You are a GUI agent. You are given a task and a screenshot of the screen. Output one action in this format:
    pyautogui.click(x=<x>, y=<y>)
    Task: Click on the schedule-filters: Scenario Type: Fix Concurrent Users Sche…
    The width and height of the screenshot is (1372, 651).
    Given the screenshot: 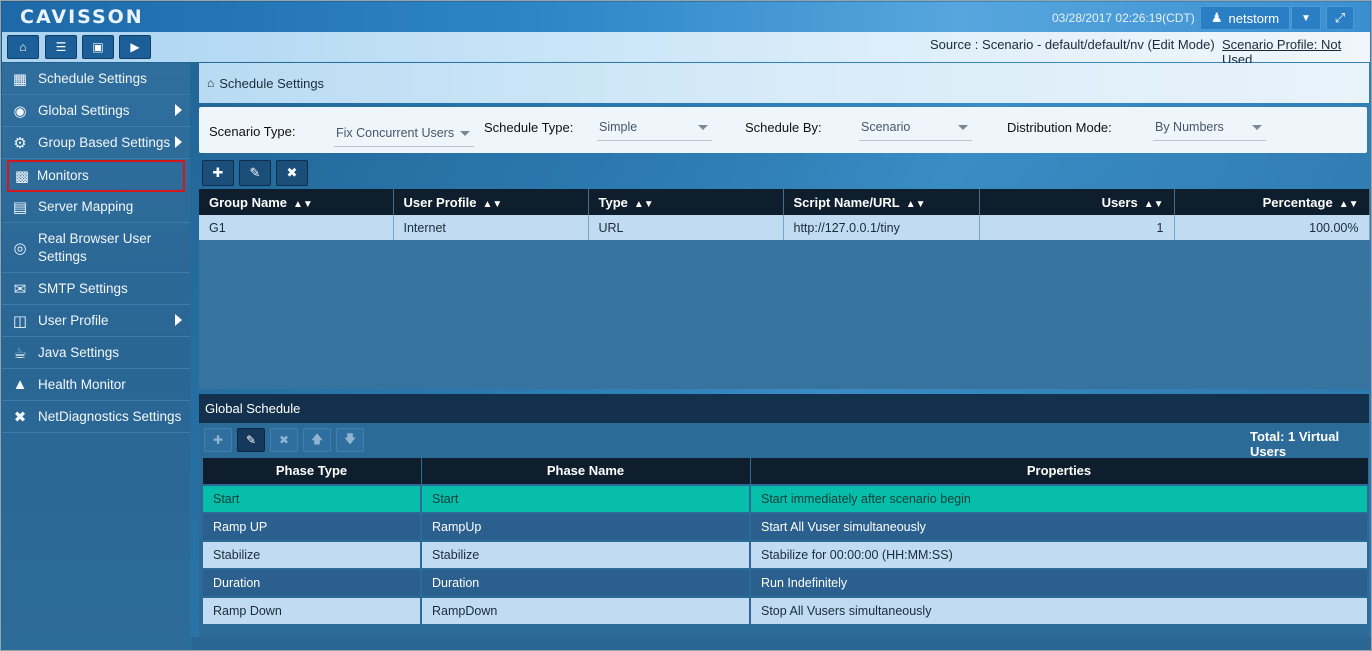 What is the action you would take?
    pyautogui.click(x=783, y=130)
    